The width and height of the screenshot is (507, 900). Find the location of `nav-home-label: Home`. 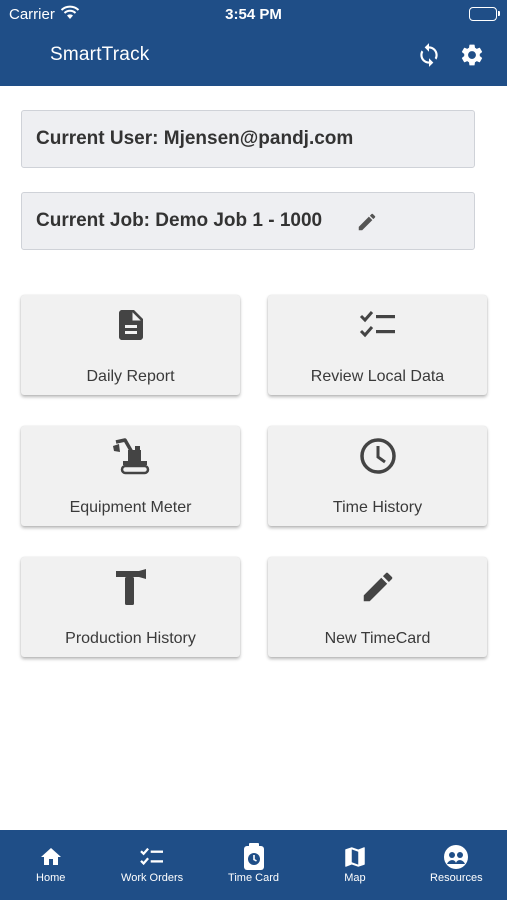

nav-home-label: Home is located at coordinates (51, 878).